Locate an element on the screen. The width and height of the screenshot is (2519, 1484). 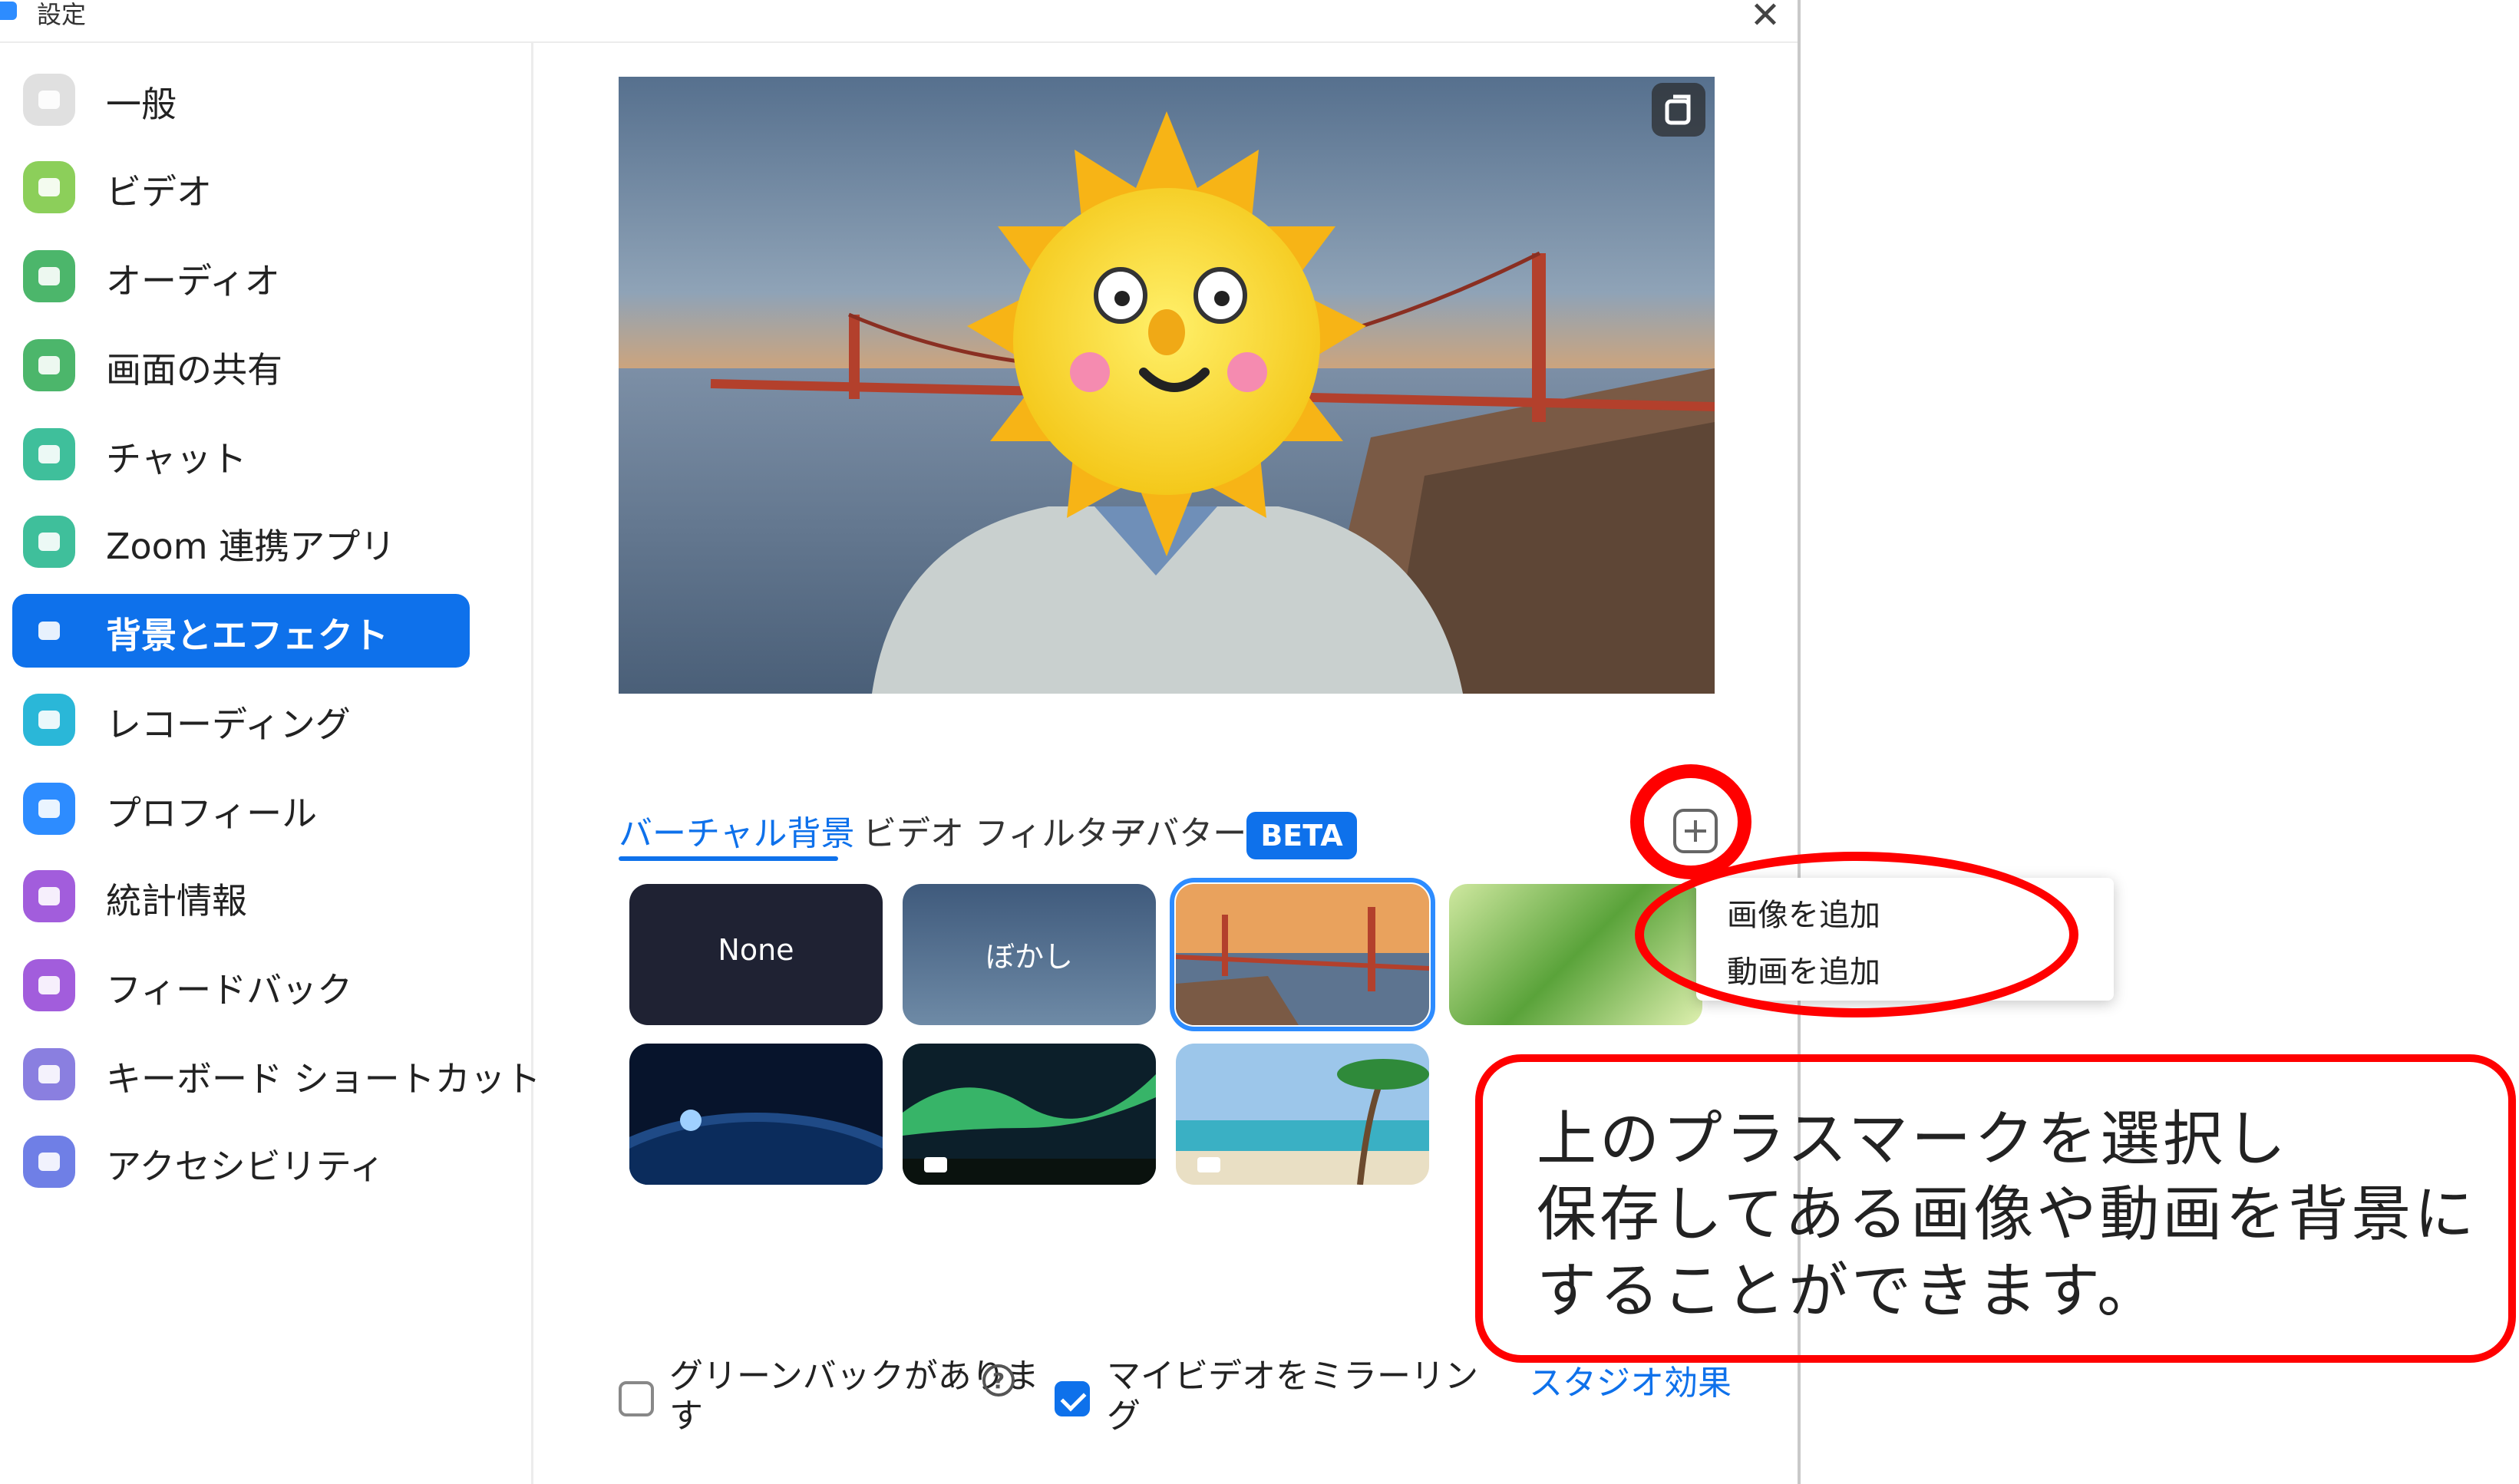
record-icon is located at coordinates (49, 720).